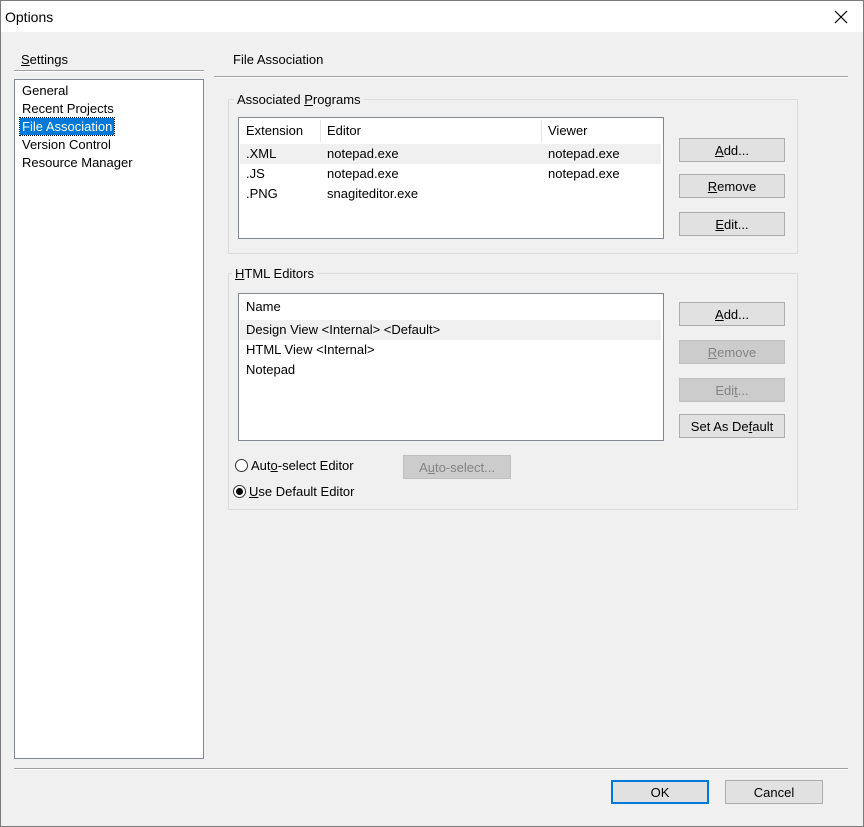 The width and height of the screenshot is (864, 827). I want to click on column-header-viewer: Viewer, so click(601, 131).